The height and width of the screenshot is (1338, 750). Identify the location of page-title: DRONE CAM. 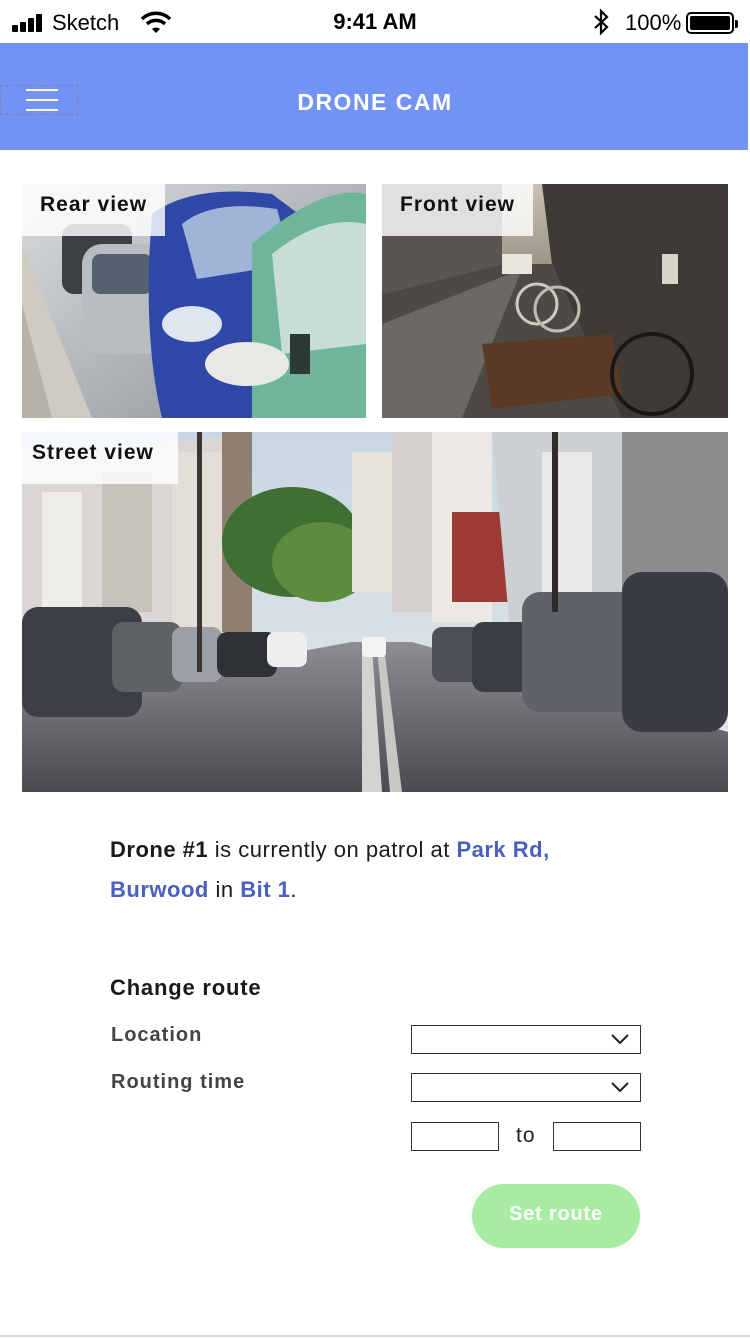
(375, 102).